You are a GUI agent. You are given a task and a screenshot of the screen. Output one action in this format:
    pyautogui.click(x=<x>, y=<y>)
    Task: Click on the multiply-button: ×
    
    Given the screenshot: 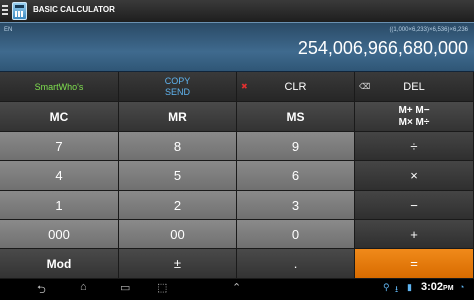 What is the action you would take?
    pyautogui.click(x=414, y=176)
    